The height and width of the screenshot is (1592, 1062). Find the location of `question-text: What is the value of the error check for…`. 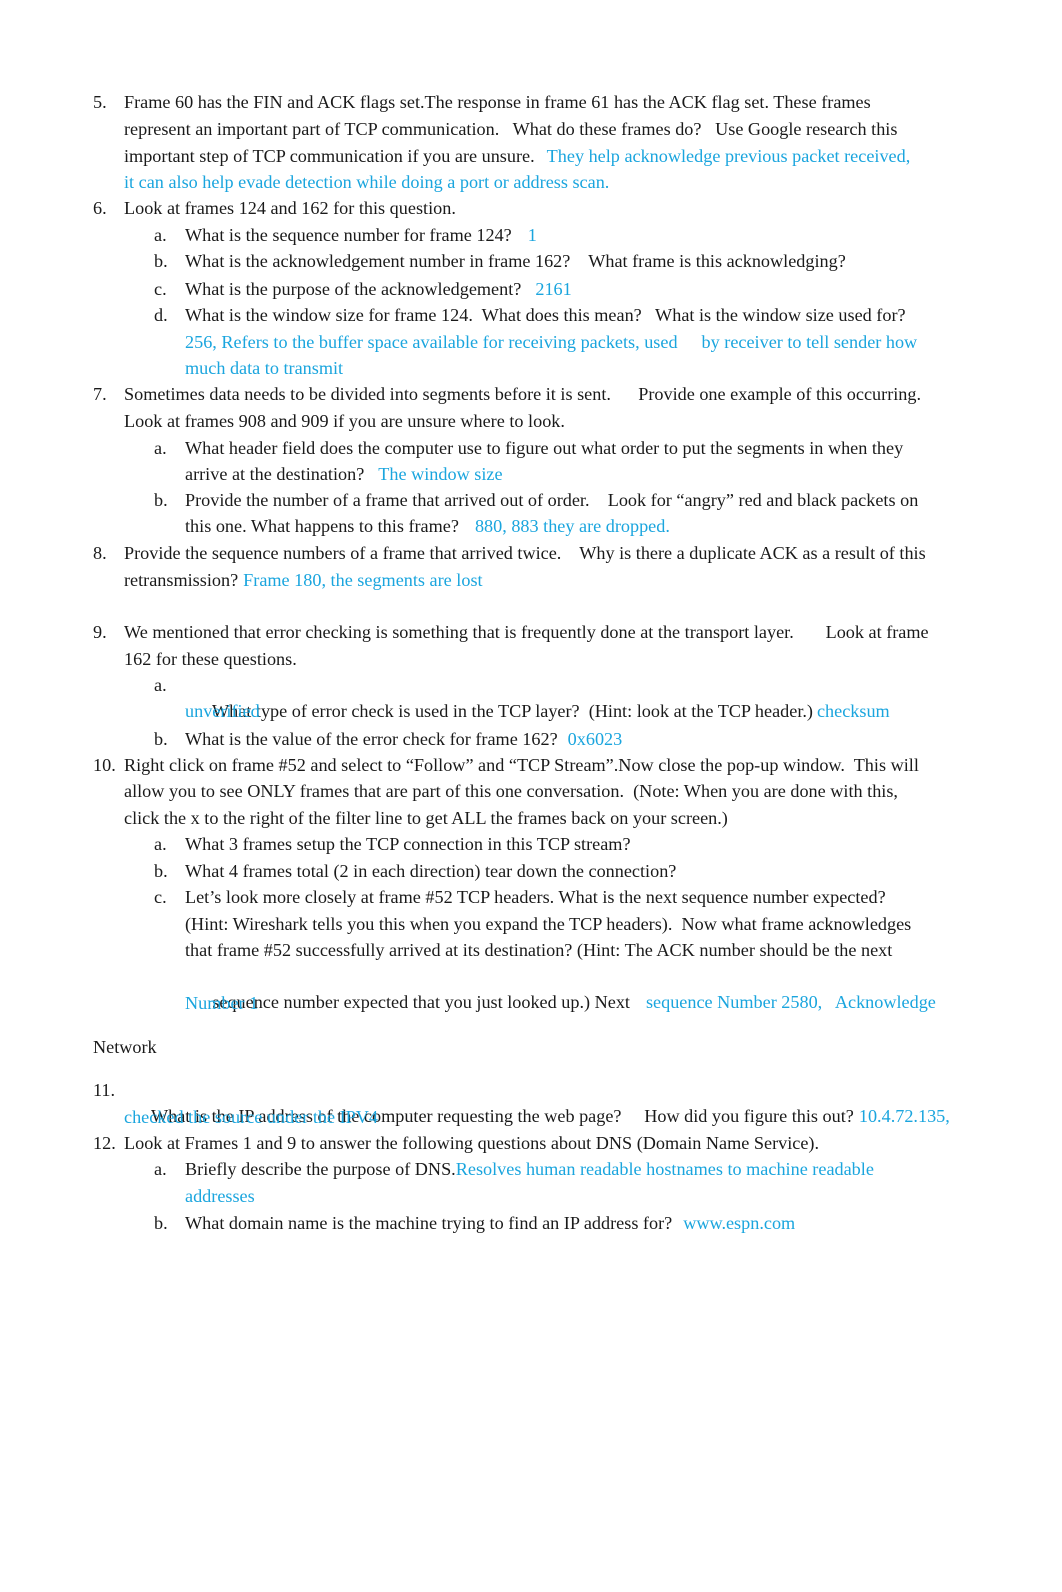

question-text: What is the value of the error check for… is located at coordinates (371, 739).